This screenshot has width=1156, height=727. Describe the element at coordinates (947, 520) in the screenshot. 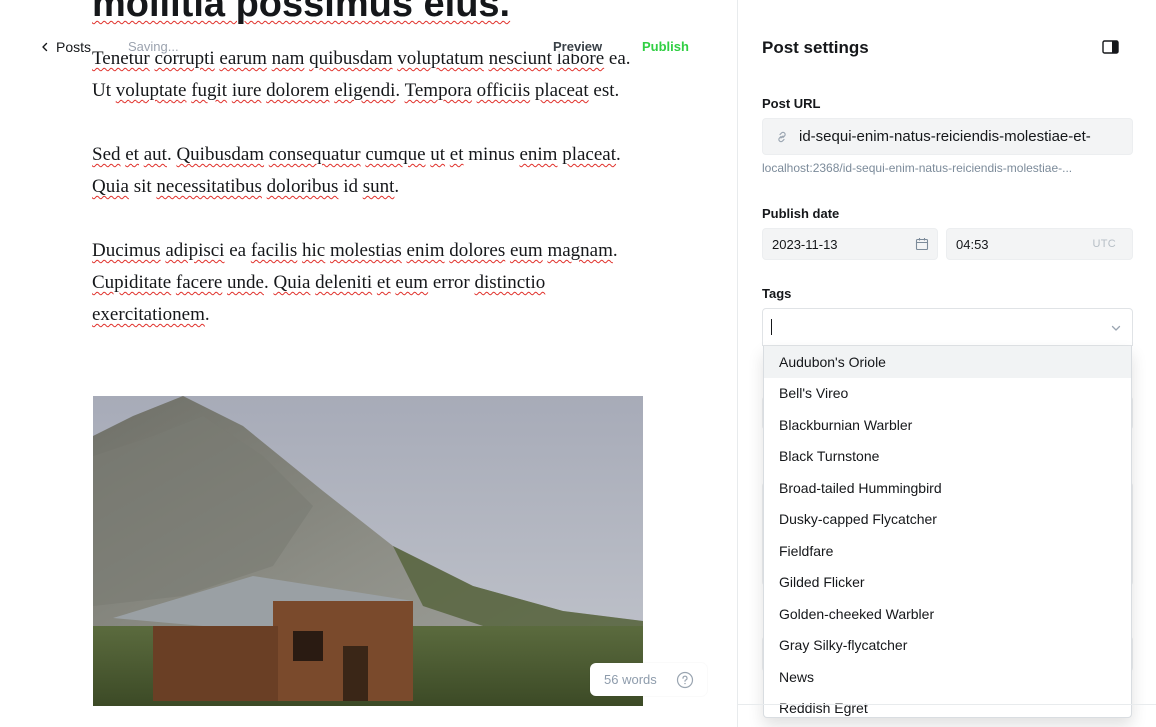

I see `tag-option: Dusky-capped Flycatcher` at that location.